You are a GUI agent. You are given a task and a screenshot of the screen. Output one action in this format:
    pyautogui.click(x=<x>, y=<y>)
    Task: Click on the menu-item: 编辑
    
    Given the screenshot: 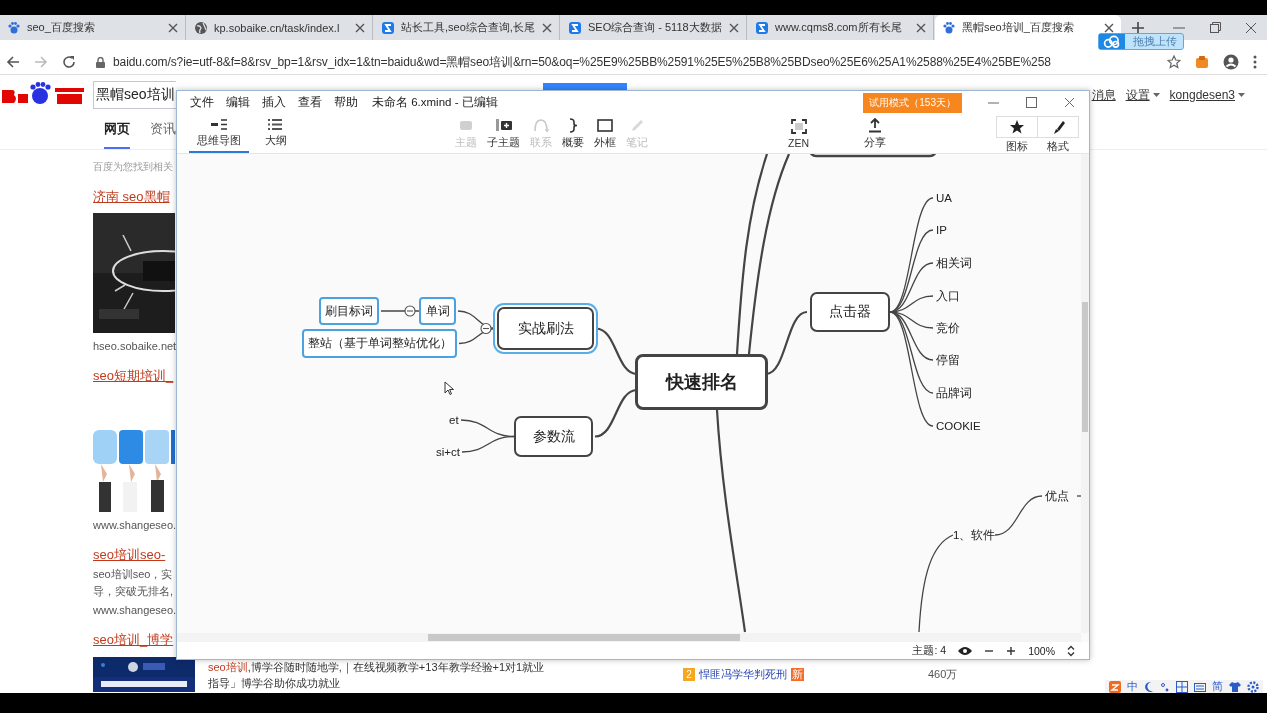 What is the action you would take?
    pyautogui.click(x=238, y=102)
    